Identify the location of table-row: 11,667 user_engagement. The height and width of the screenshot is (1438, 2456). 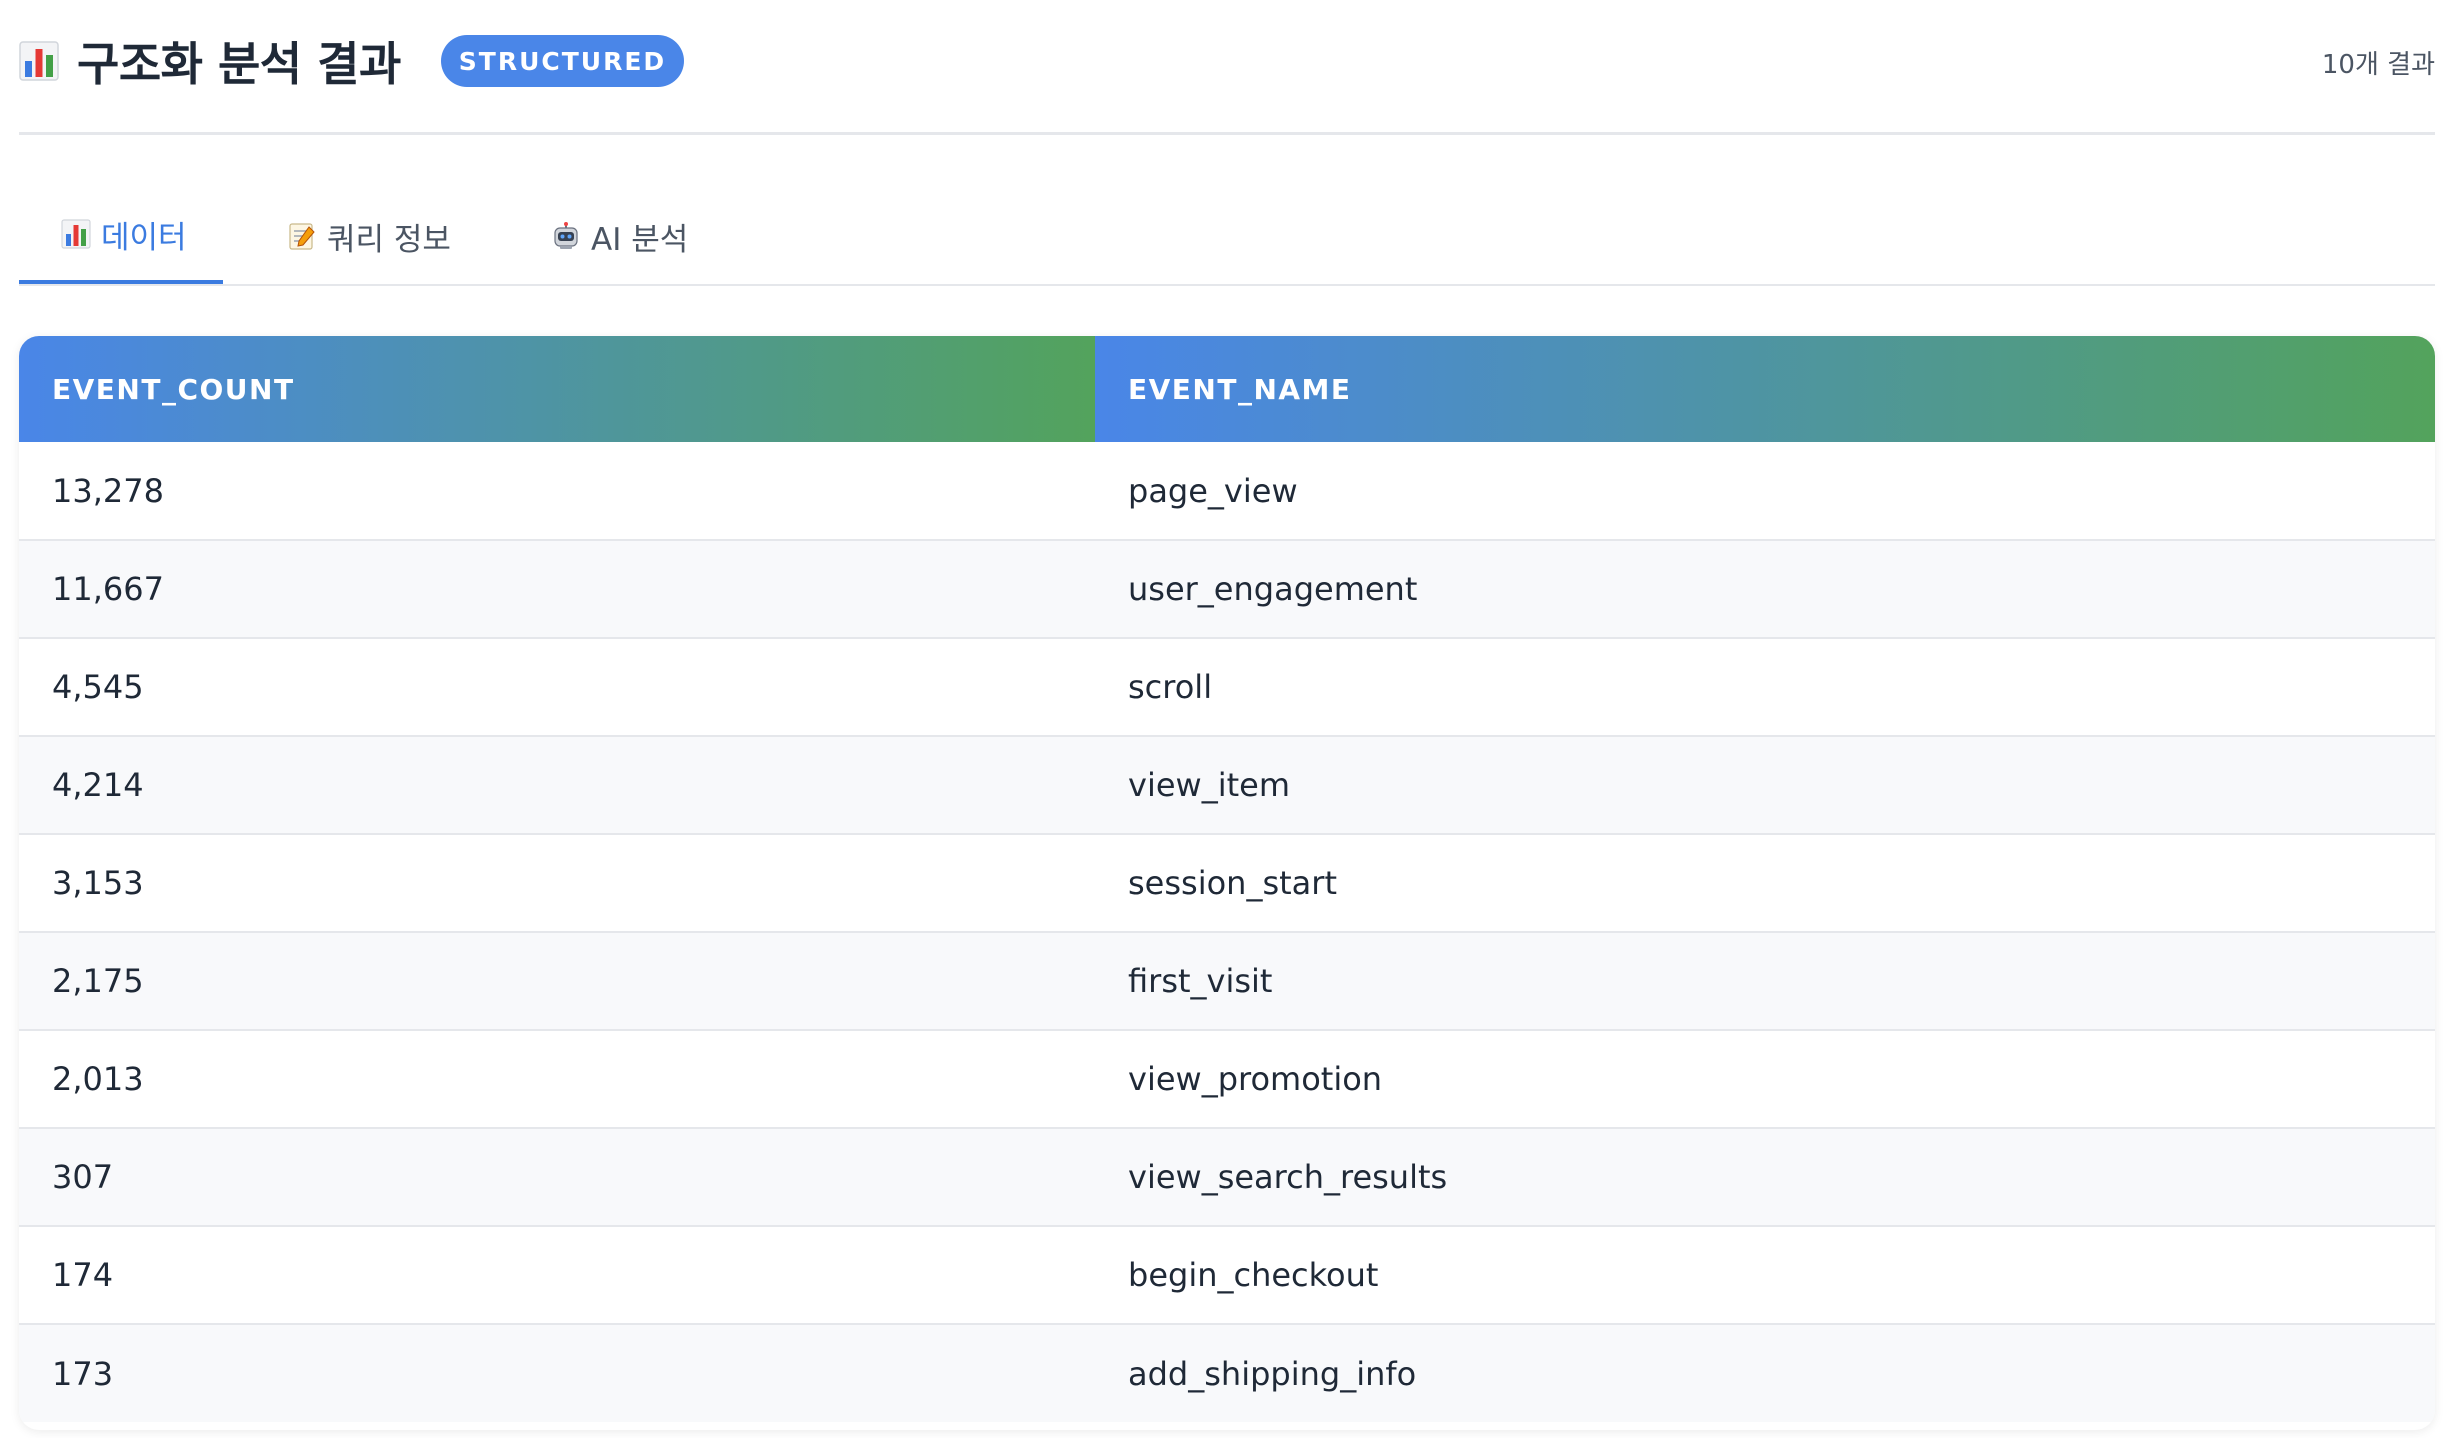
(1227, 589).